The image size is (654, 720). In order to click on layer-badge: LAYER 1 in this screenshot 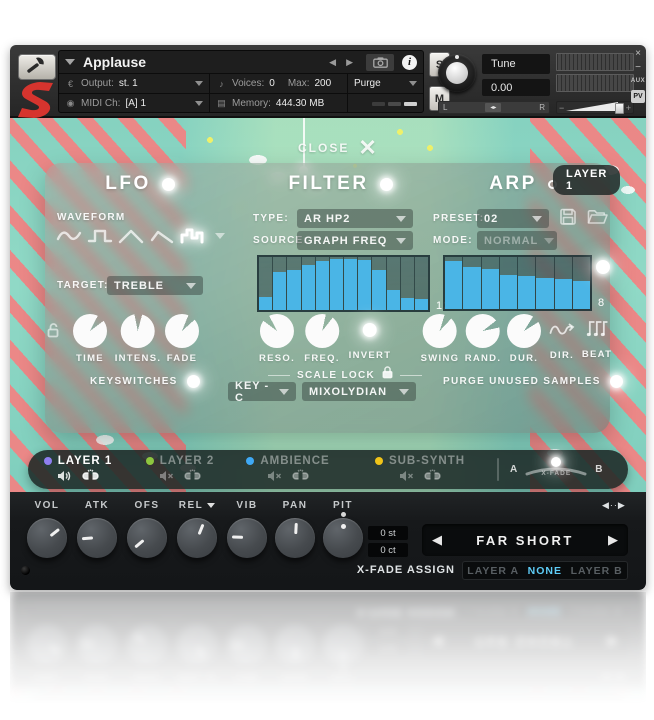, I will do `click(587, 180)`.